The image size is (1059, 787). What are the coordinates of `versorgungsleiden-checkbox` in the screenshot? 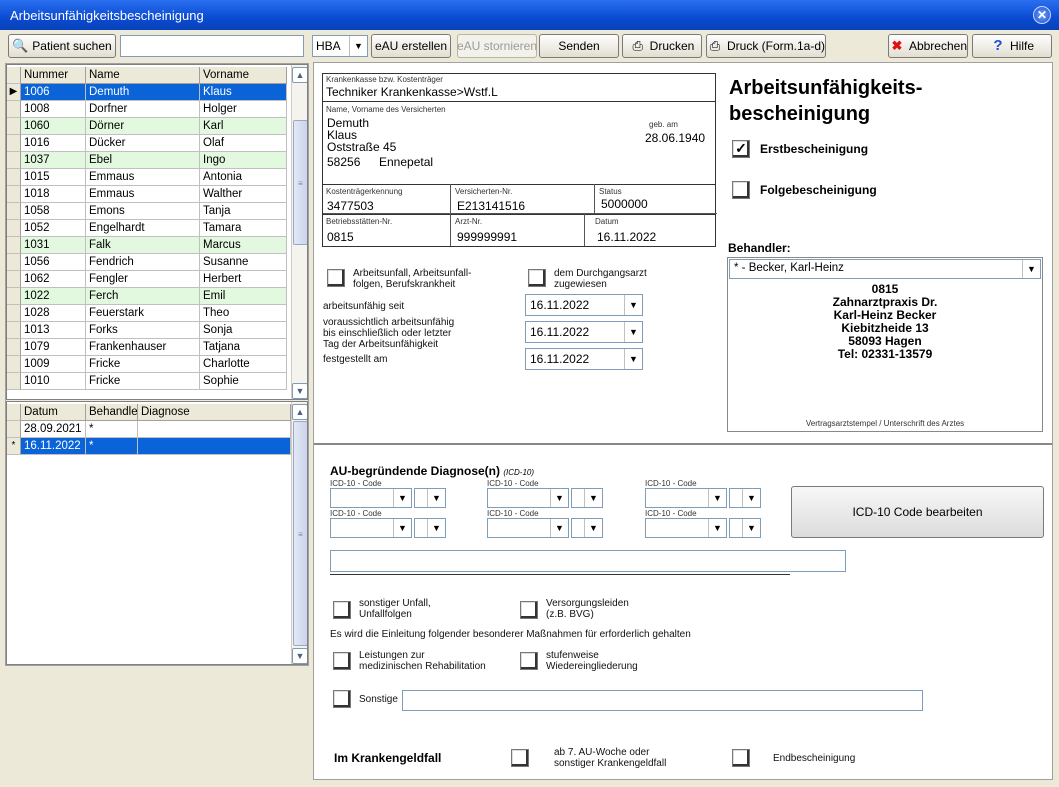 It's located at (529, 610).